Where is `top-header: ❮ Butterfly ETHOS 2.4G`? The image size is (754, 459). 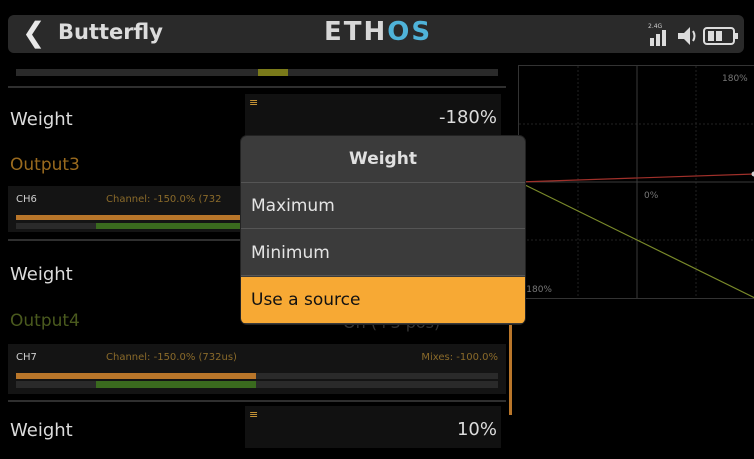
top-header: ❮ Butterfly ETHOS 2.4G is located at coordinates (377, 30).